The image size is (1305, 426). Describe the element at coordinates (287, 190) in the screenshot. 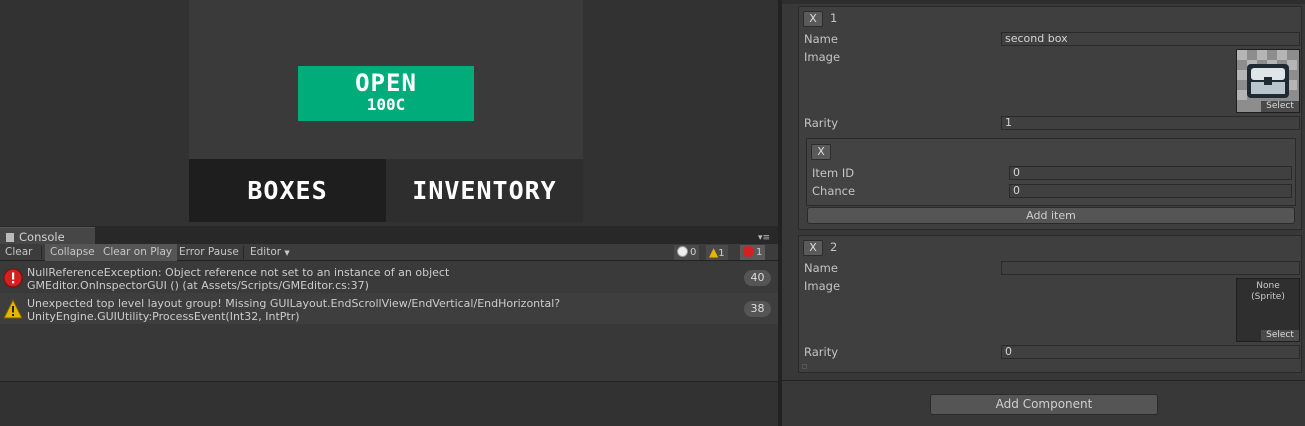

I see `tab-boxes: BOXES` at that location.